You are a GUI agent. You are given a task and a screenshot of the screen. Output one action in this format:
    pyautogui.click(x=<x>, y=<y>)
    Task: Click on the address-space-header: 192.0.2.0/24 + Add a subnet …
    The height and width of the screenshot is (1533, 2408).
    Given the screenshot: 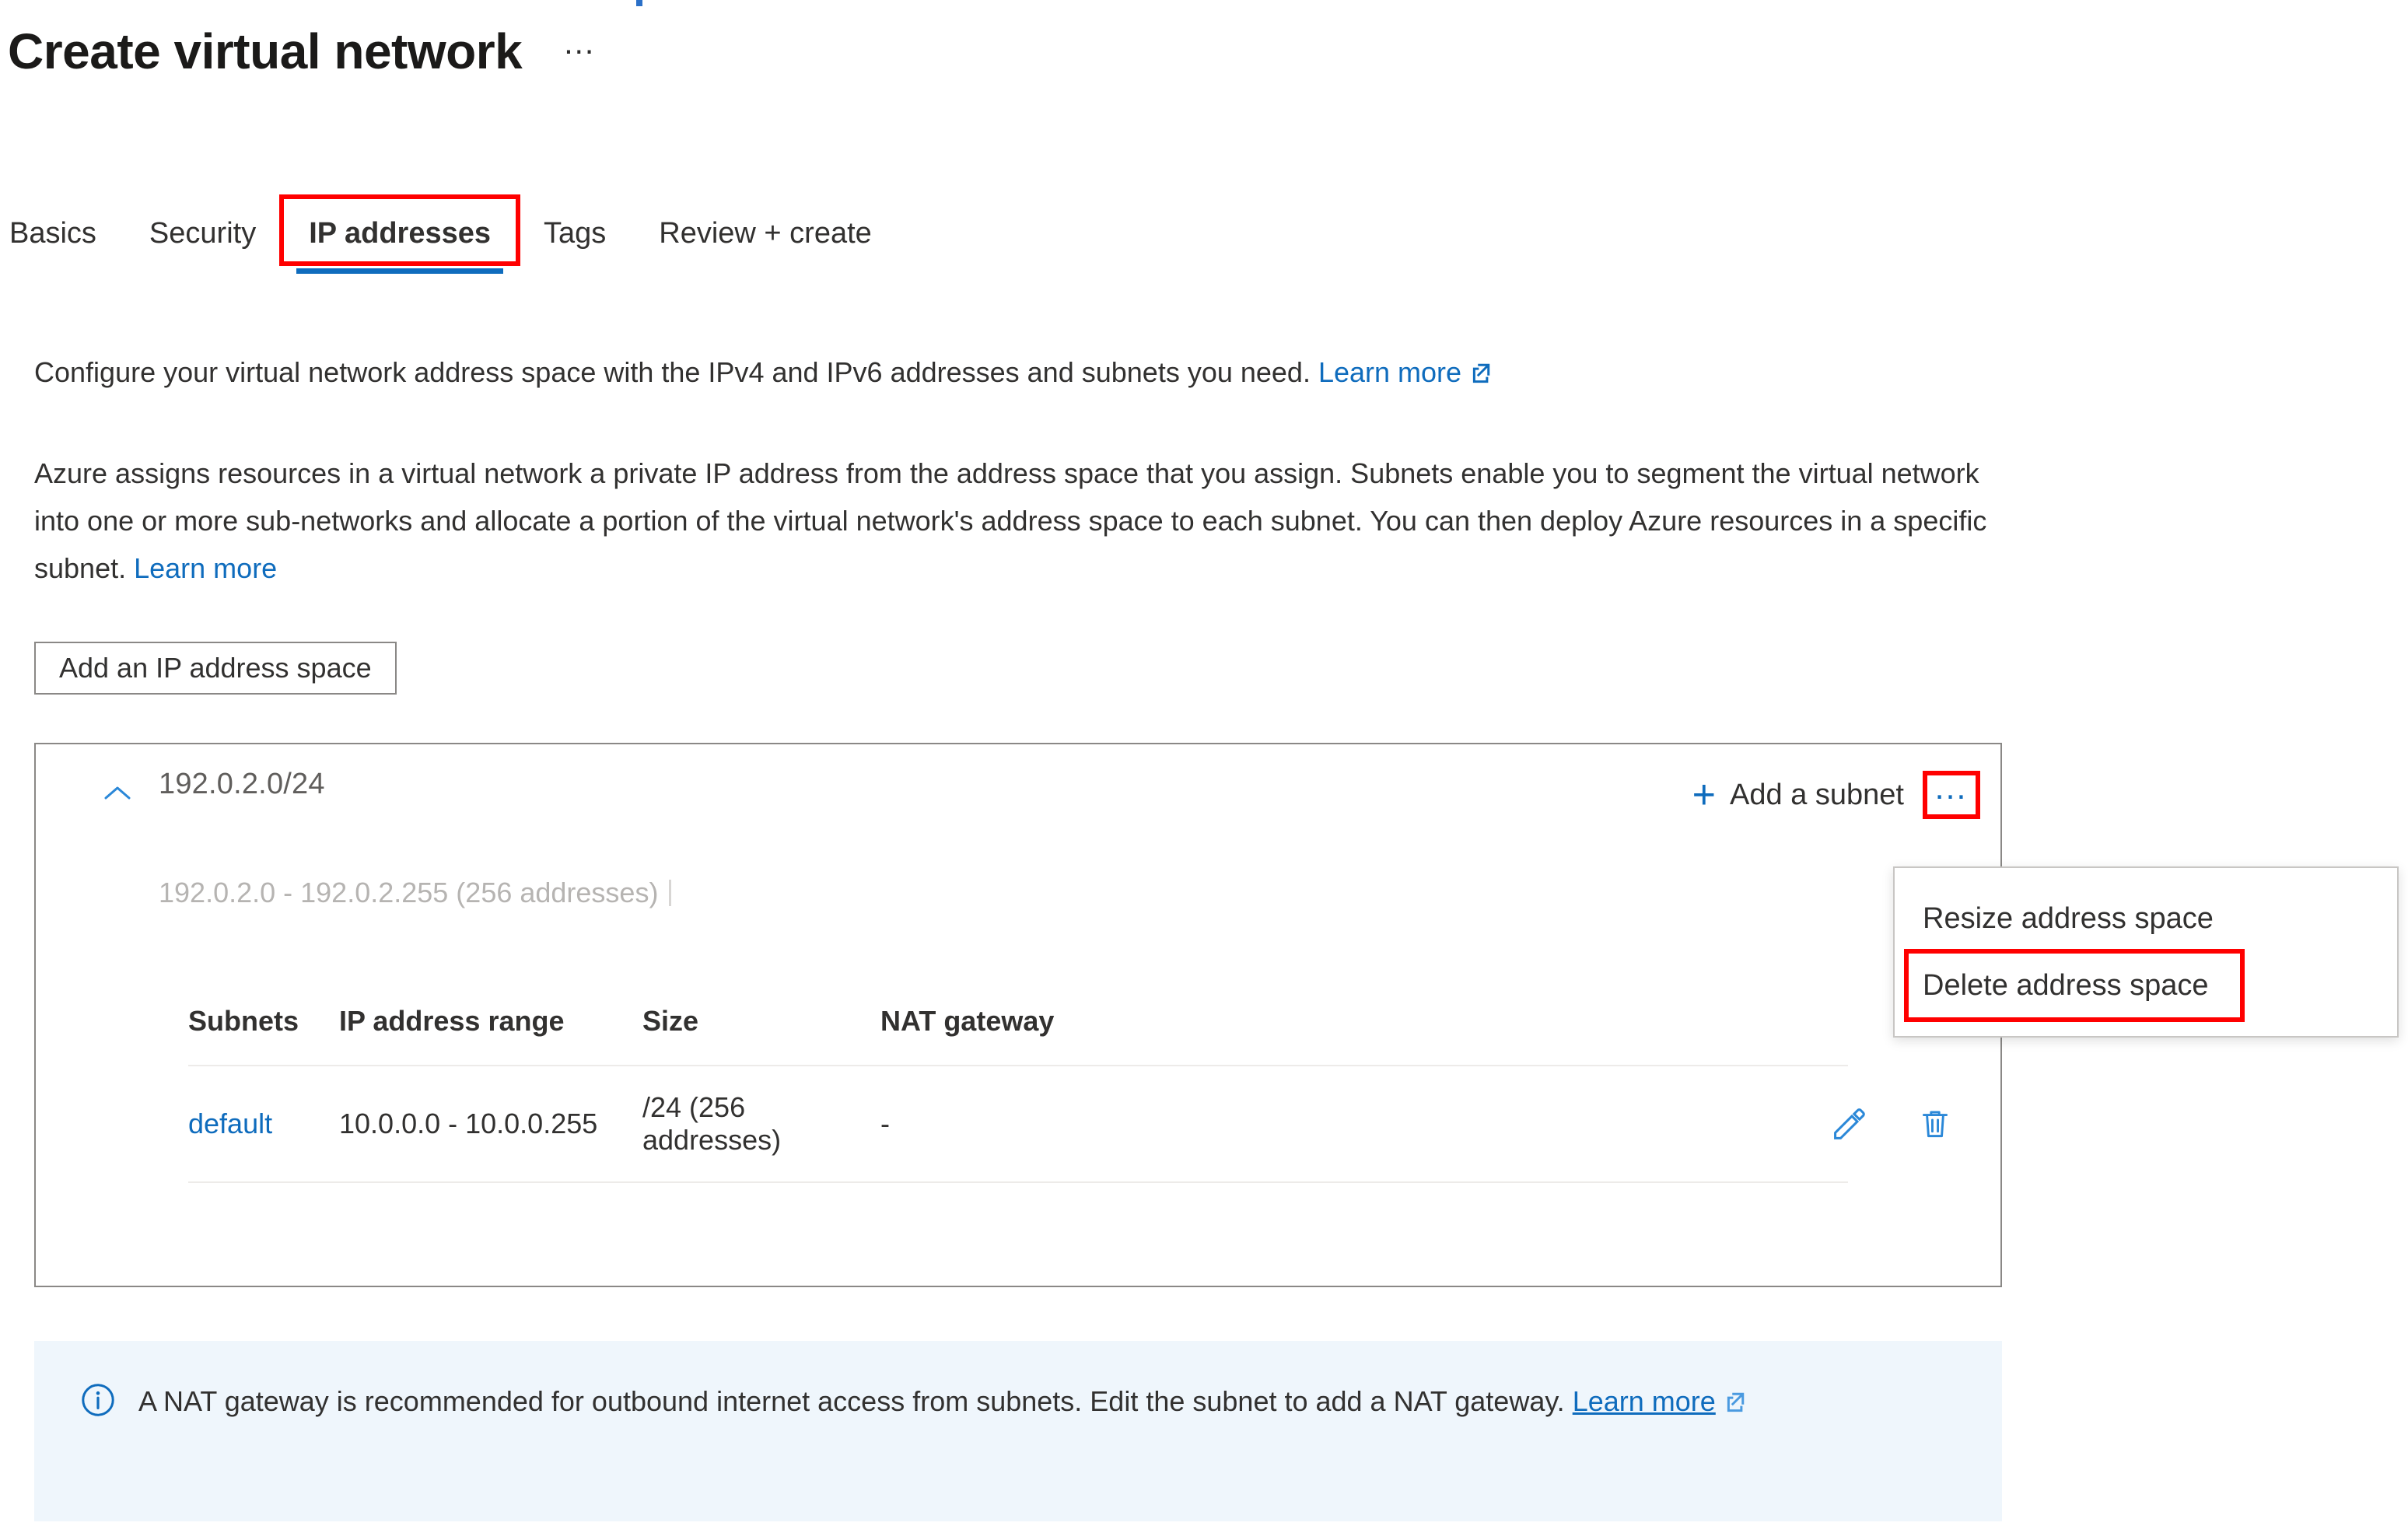 What is the action you would take?
    pyautogui.click(x=1018, y=791)
    